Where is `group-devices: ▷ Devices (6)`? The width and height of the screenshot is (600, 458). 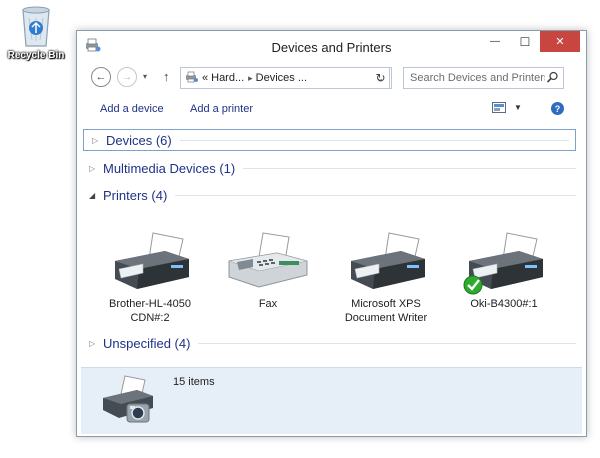 group-devices: ▷ Devices (6) is located at coordinates (329, 140).